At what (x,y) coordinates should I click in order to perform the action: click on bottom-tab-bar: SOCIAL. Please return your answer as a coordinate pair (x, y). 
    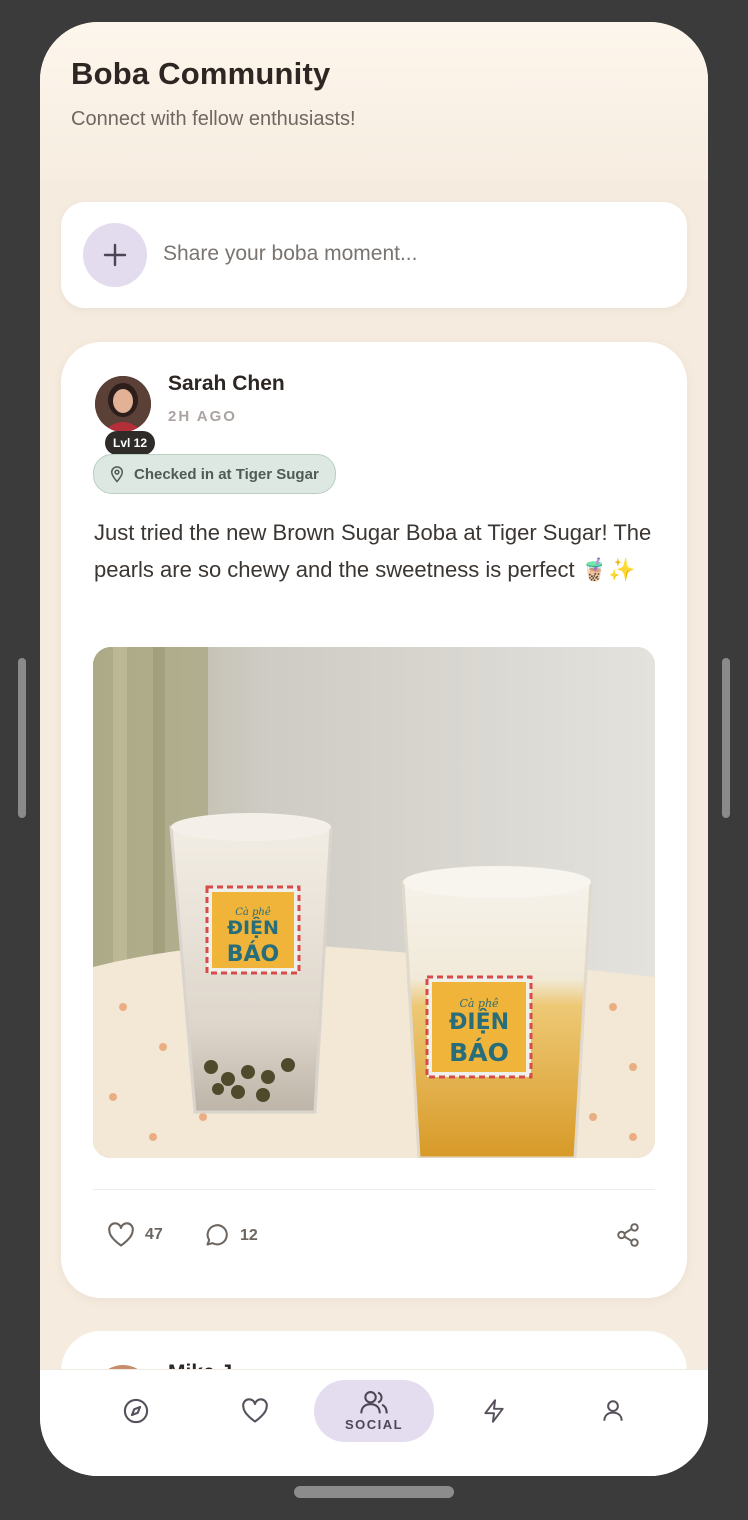
    Looking at the image, I should click on (374, 1422).